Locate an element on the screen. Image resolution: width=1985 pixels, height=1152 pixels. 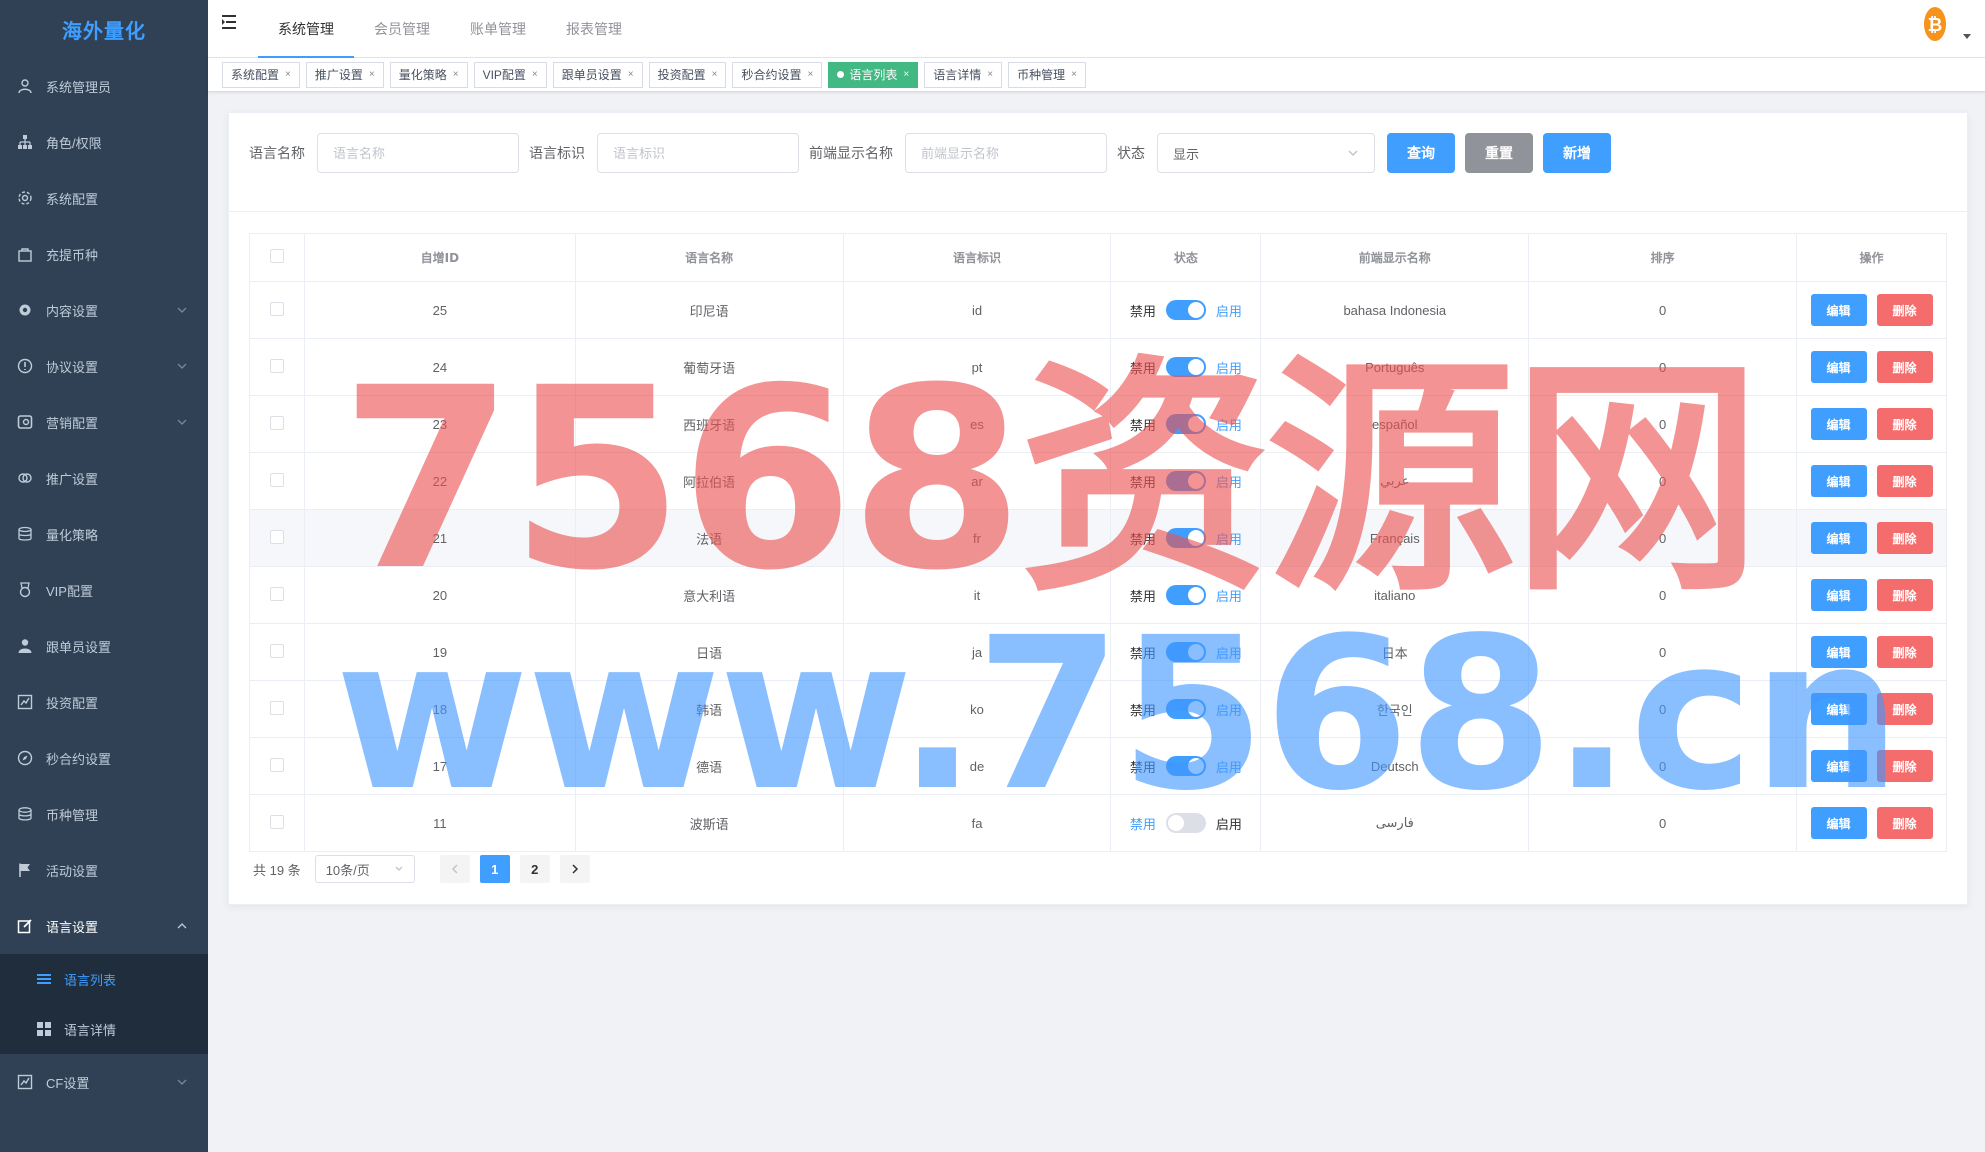
sidebar-item-14: 活动设置 is located at coordinates (104, 870).